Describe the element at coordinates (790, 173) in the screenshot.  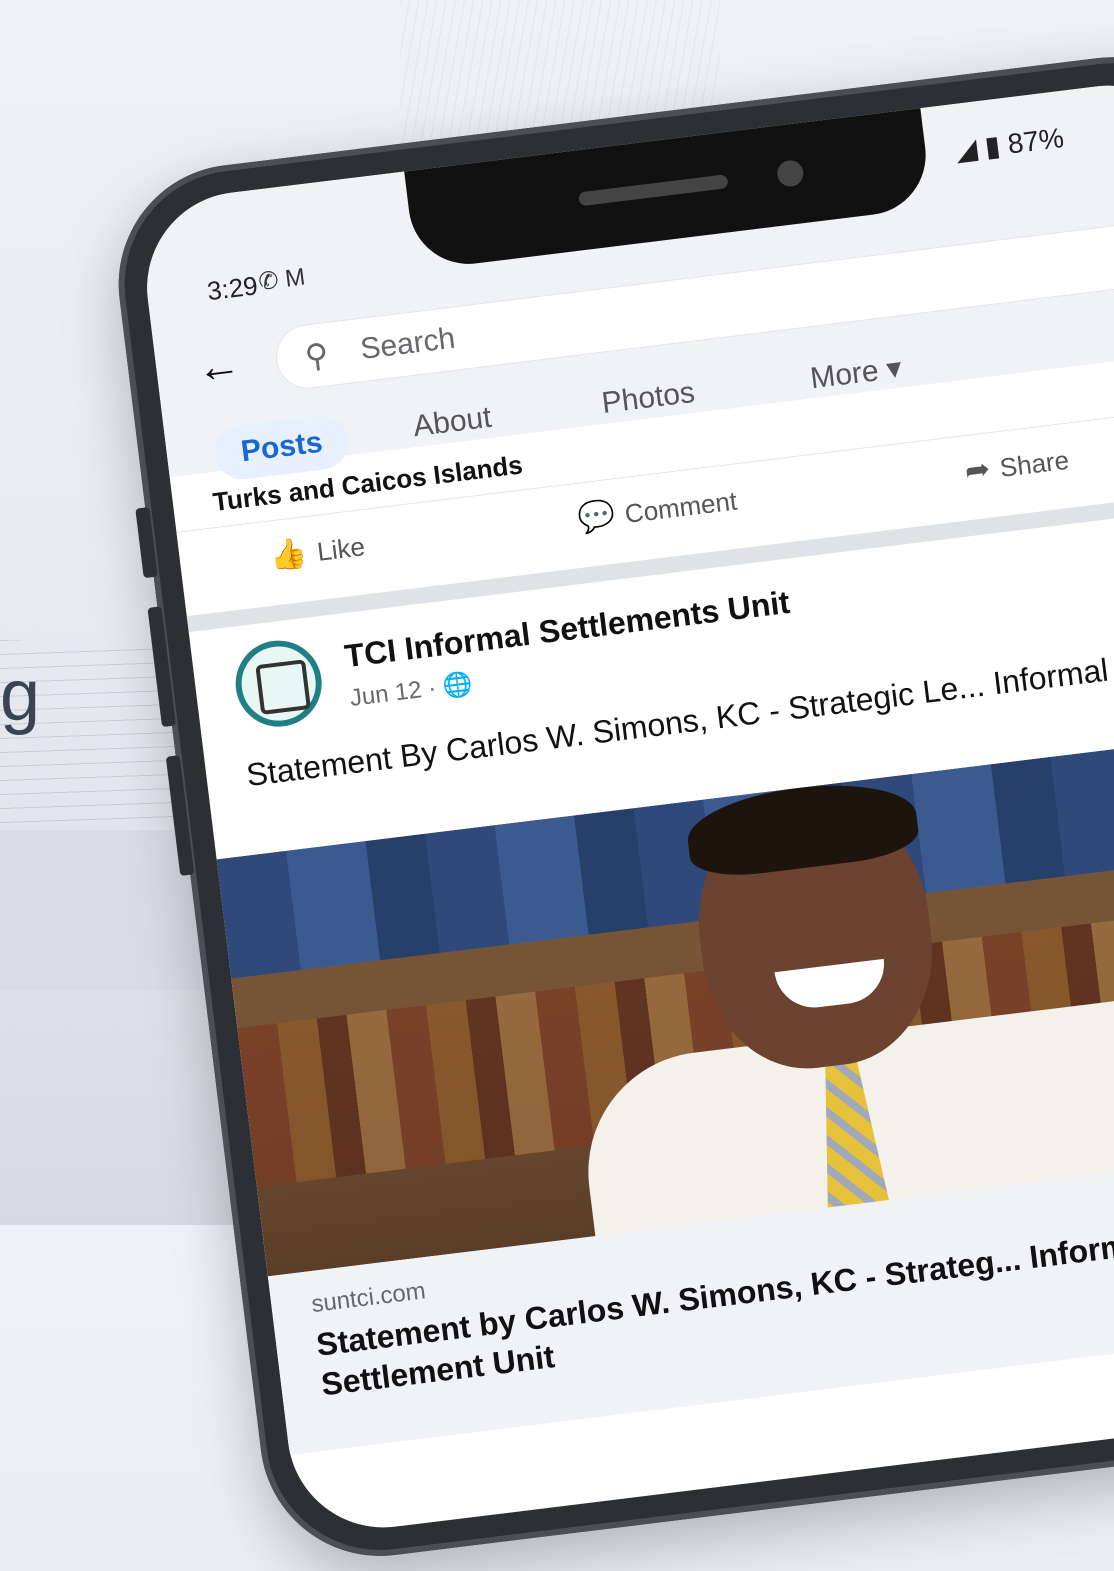
I see `camera` at that location.